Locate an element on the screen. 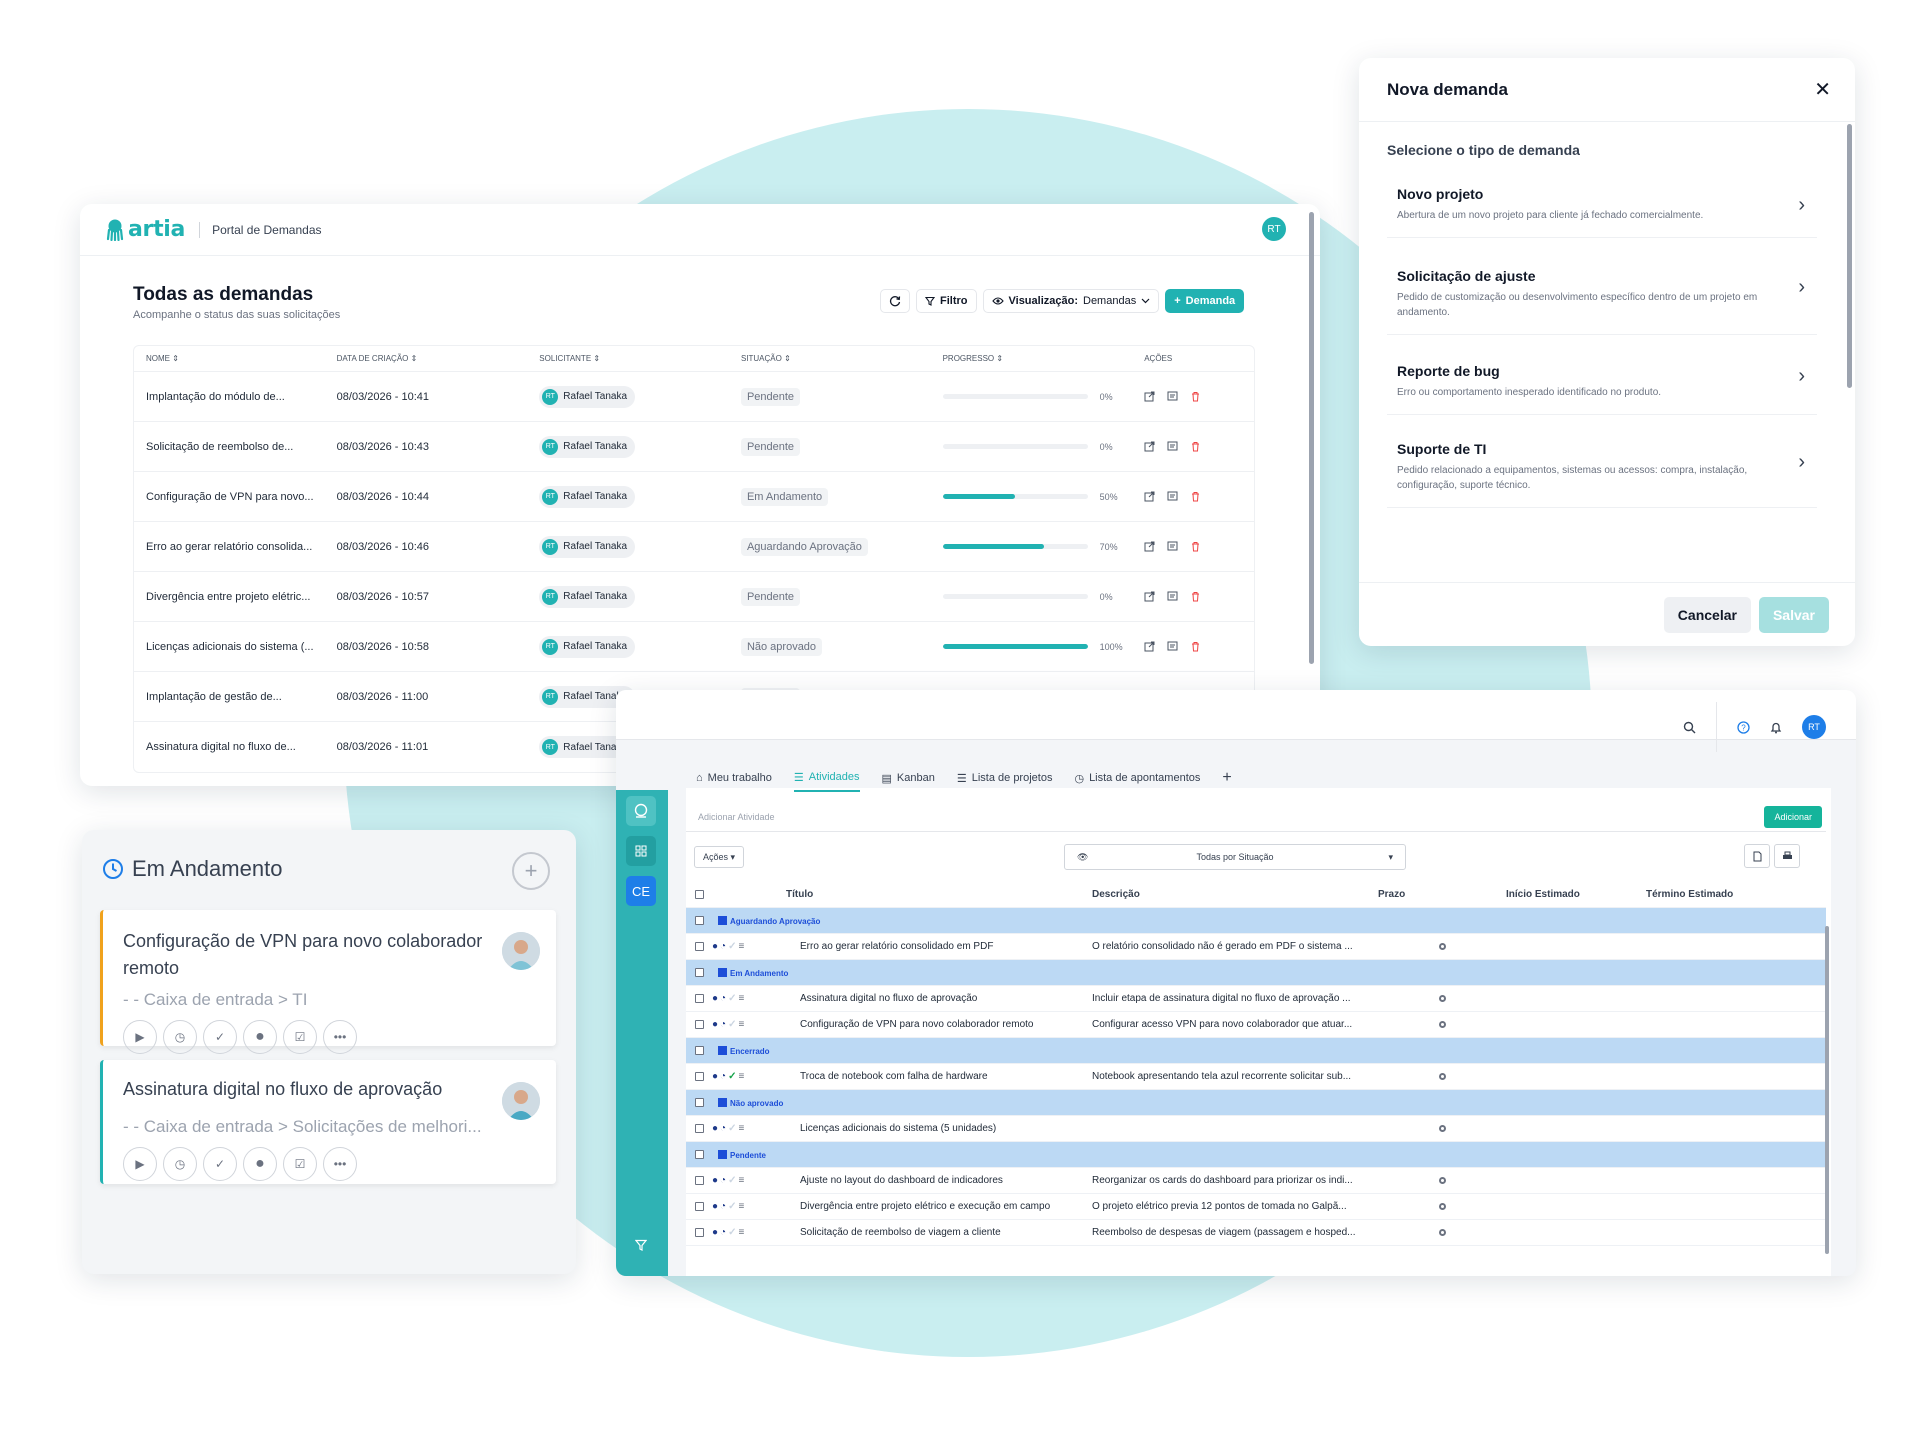 The width and height of the screenshot is (1920, 1450). tab-lista-de-projetos: ☰ Lista de projetos is located at coordinates (1005, 778).